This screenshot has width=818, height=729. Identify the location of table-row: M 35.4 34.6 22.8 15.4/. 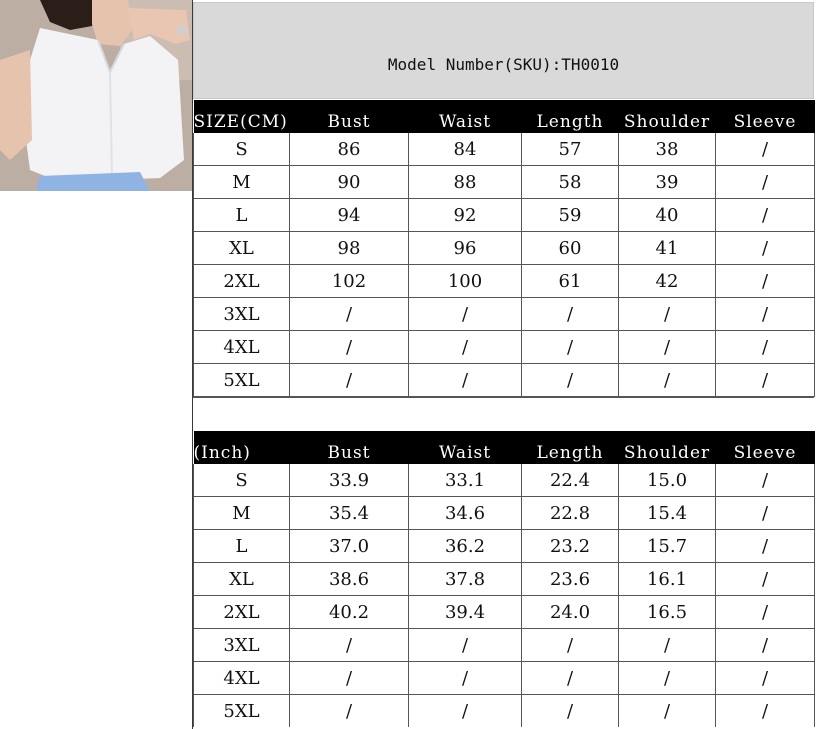
(504, 513).